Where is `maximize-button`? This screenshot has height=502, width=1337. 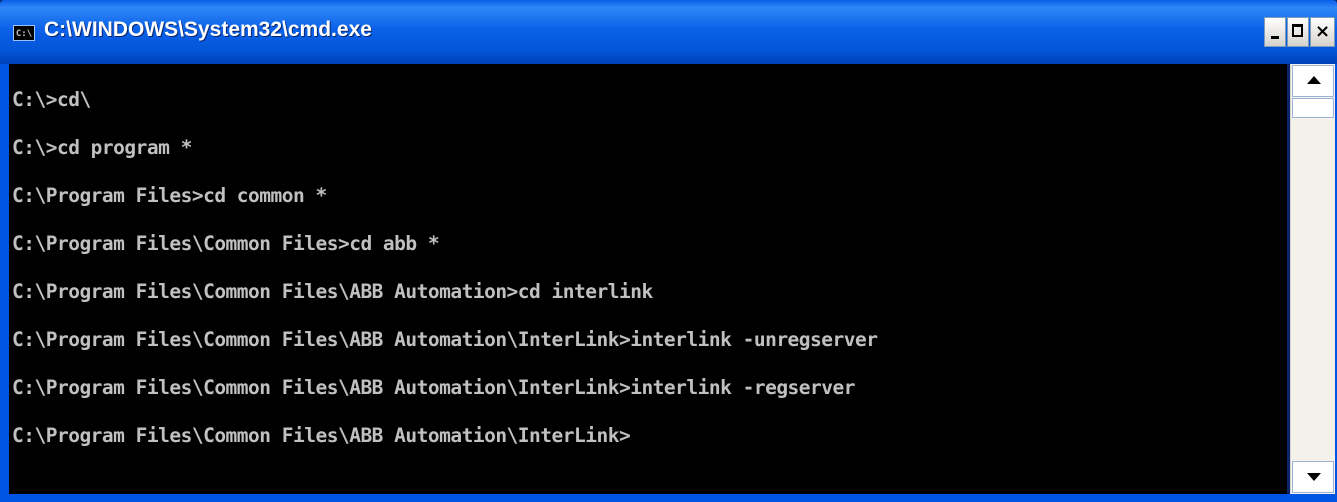
maximize-button is located at coordinates (1298, 32).